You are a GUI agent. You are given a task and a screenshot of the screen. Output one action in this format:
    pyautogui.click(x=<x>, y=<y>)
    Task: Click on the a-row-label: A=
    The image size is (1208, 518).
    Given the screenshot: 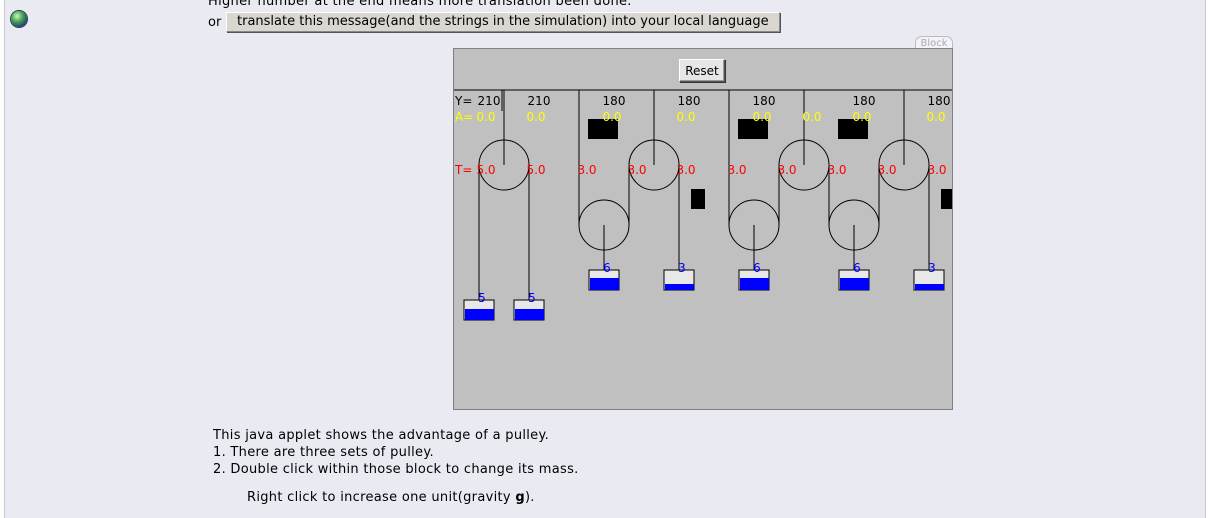 What is the action you would take?
    pyautogui.click(x=464, y=117)
    